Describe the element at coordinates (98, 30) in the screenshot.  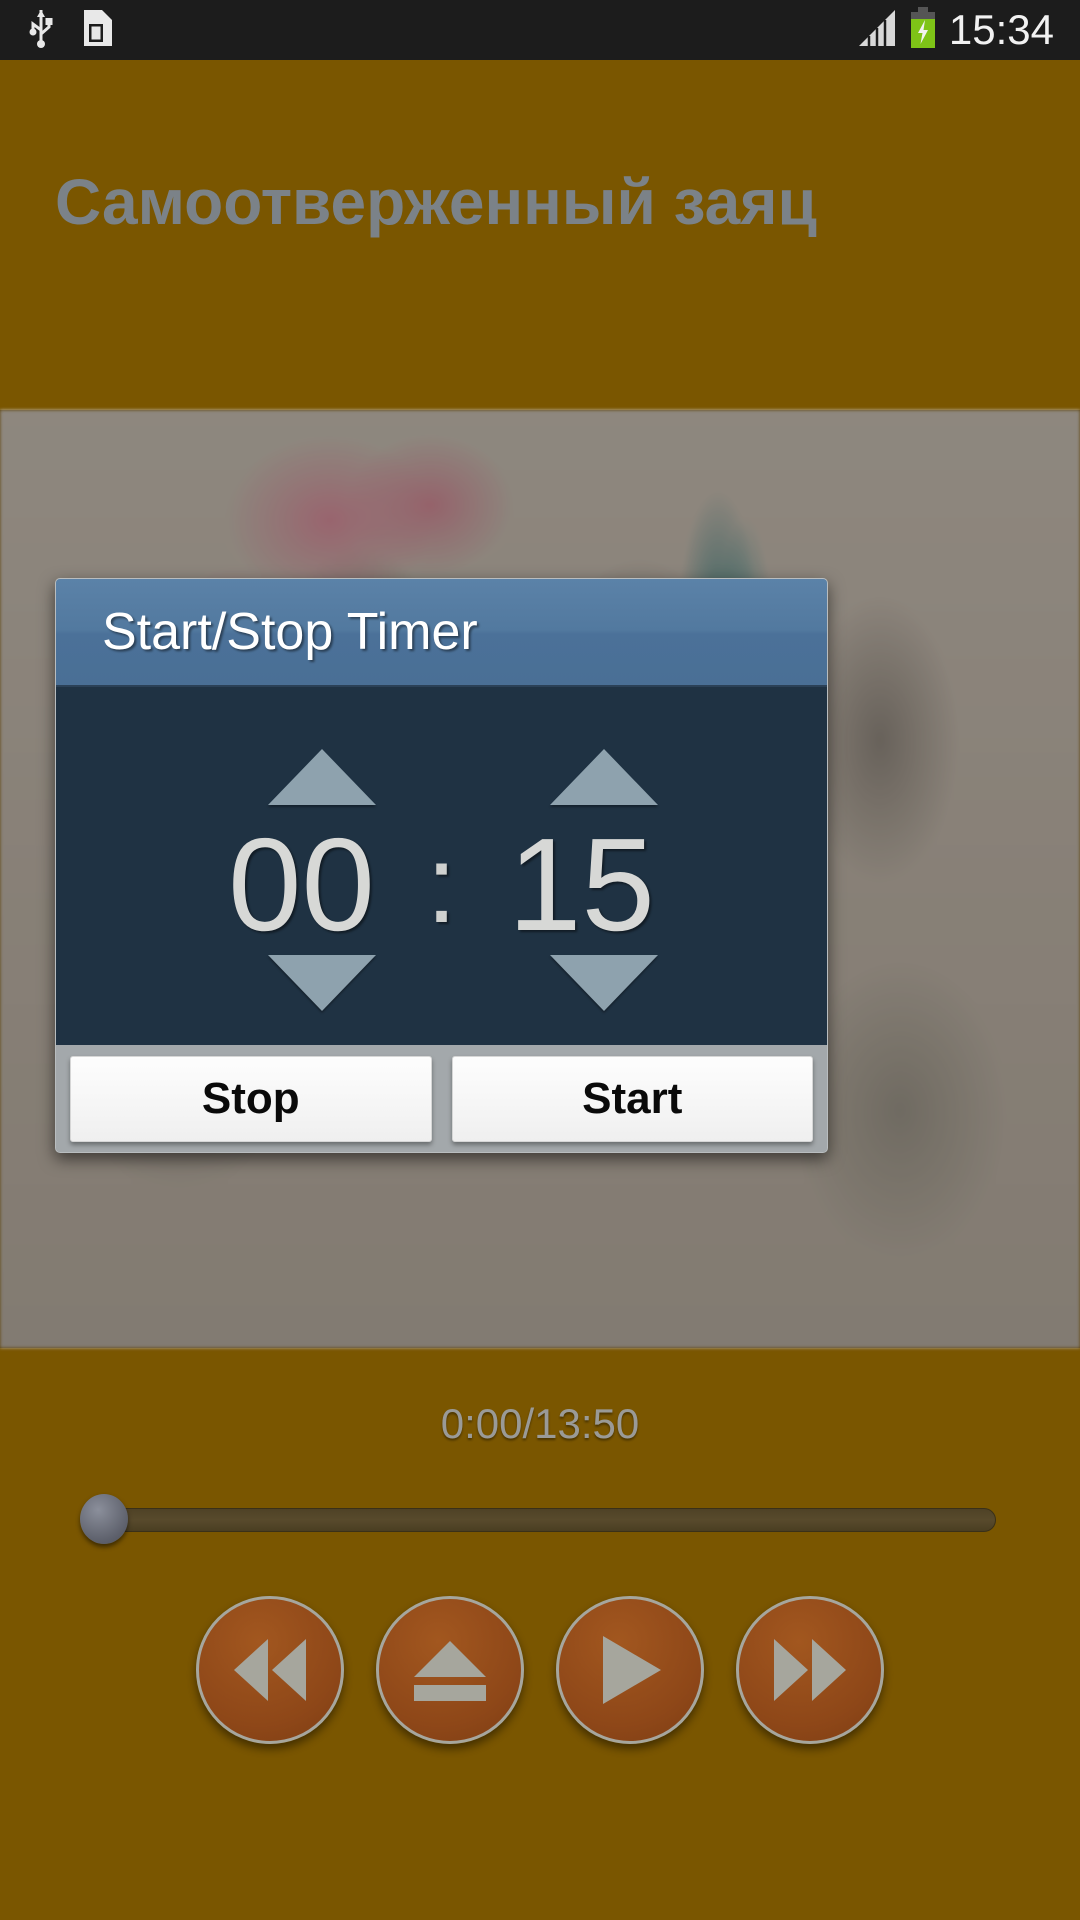
I see `sim-card-alert-icon` at that location.